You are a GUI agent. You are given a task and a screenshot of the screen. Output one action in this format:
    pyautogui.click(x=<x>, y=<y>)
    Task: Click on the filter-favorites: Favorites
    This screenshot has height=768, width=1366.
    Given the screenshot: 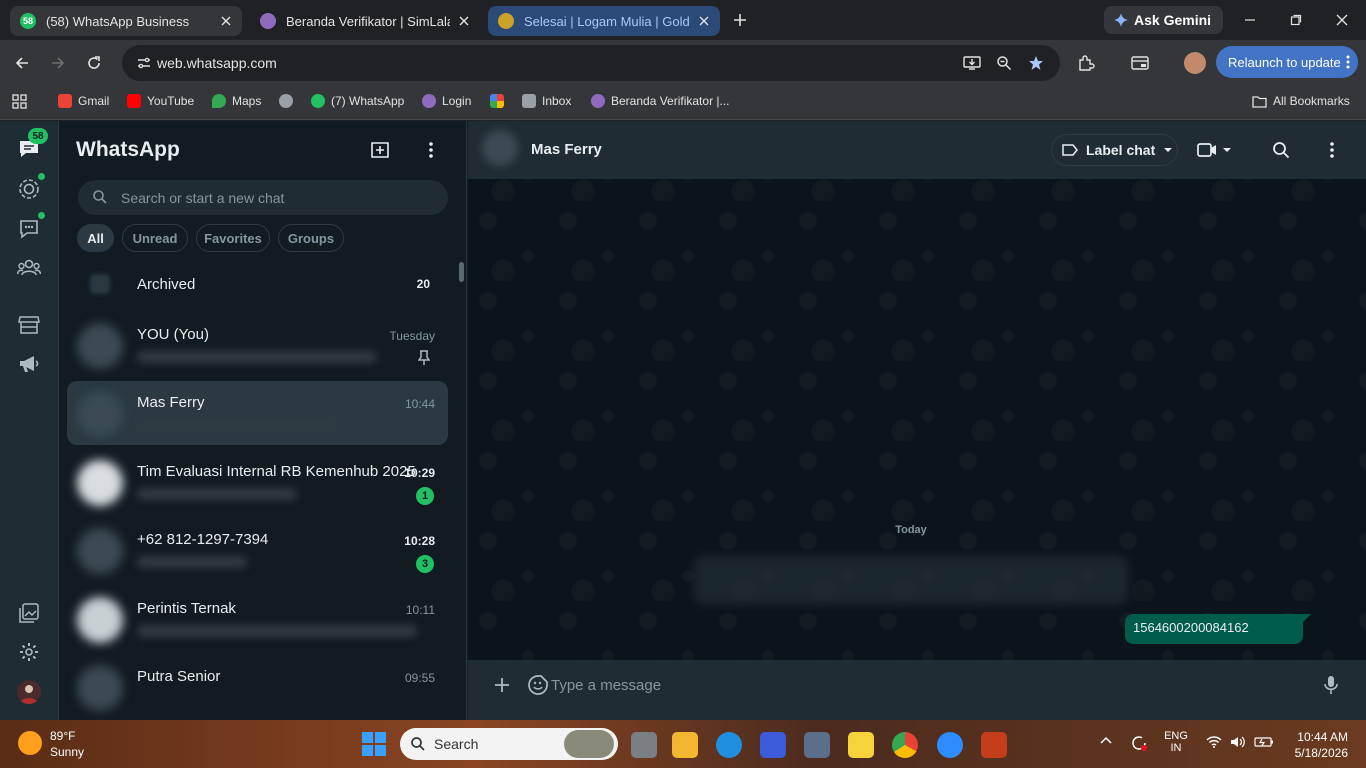 What is the action you would take?
    pyautogui.click(x=233, y=238)
    